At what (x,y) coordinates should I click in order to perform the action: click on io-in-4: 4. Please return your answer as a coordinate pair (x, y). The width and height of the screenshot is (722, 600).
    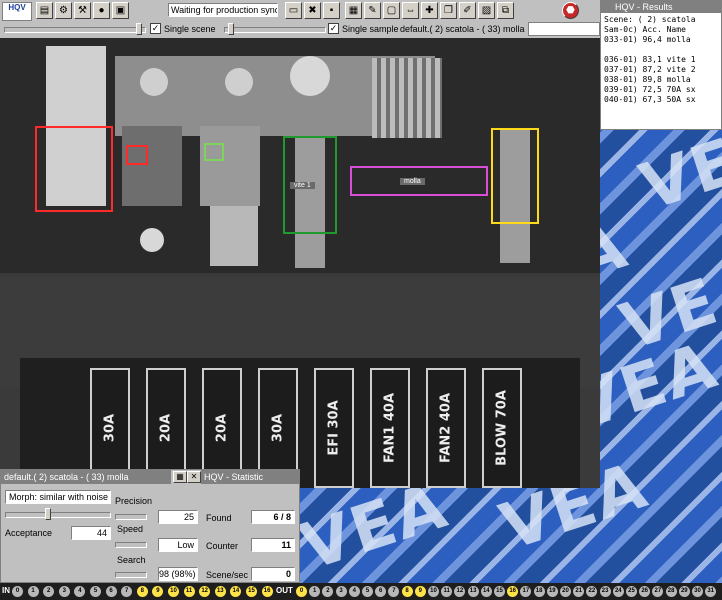
    Looking at the image, I should click on (80, 591).